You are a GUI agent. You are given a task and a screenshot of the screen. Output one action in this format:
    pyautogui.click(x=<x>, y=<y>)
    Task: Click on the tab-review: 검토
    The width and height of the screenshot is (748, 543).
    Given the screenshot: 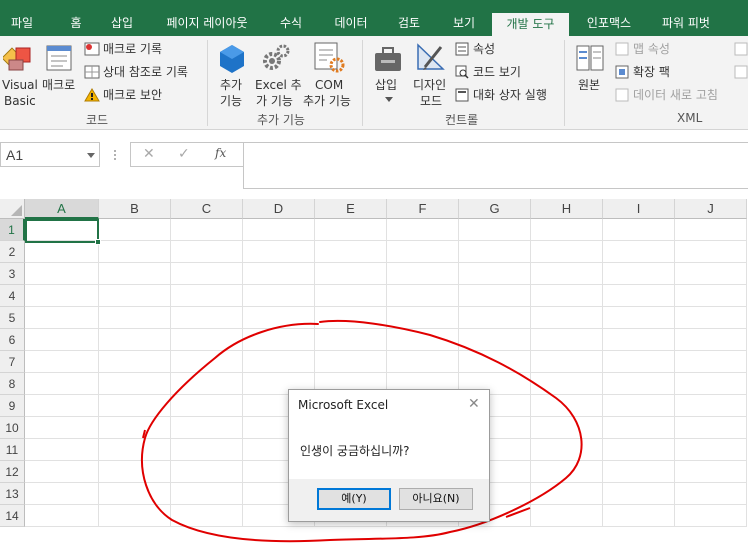 What is the action you would take?
    pyautogui.click(x=409, y=24)
    